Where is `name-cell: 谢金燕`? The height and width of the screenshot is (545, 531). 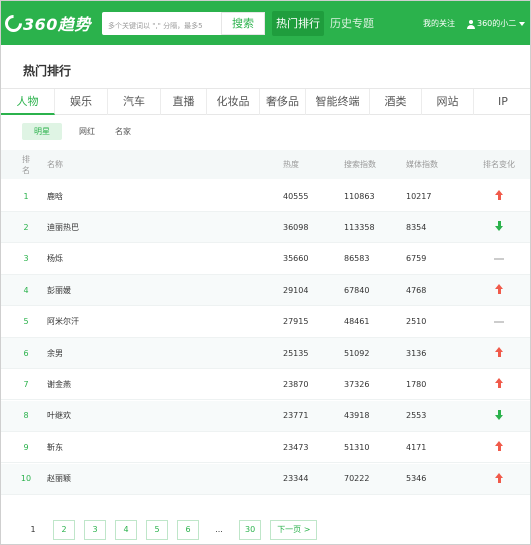
name-cell: 谢金燕 is located at coordinates (59, 384).